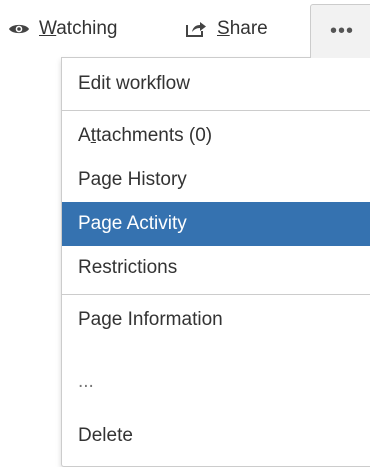 This screenshot has height=467, width=370. I want to click on menu-item-attachments: Attachments (0), so click(216, 136).